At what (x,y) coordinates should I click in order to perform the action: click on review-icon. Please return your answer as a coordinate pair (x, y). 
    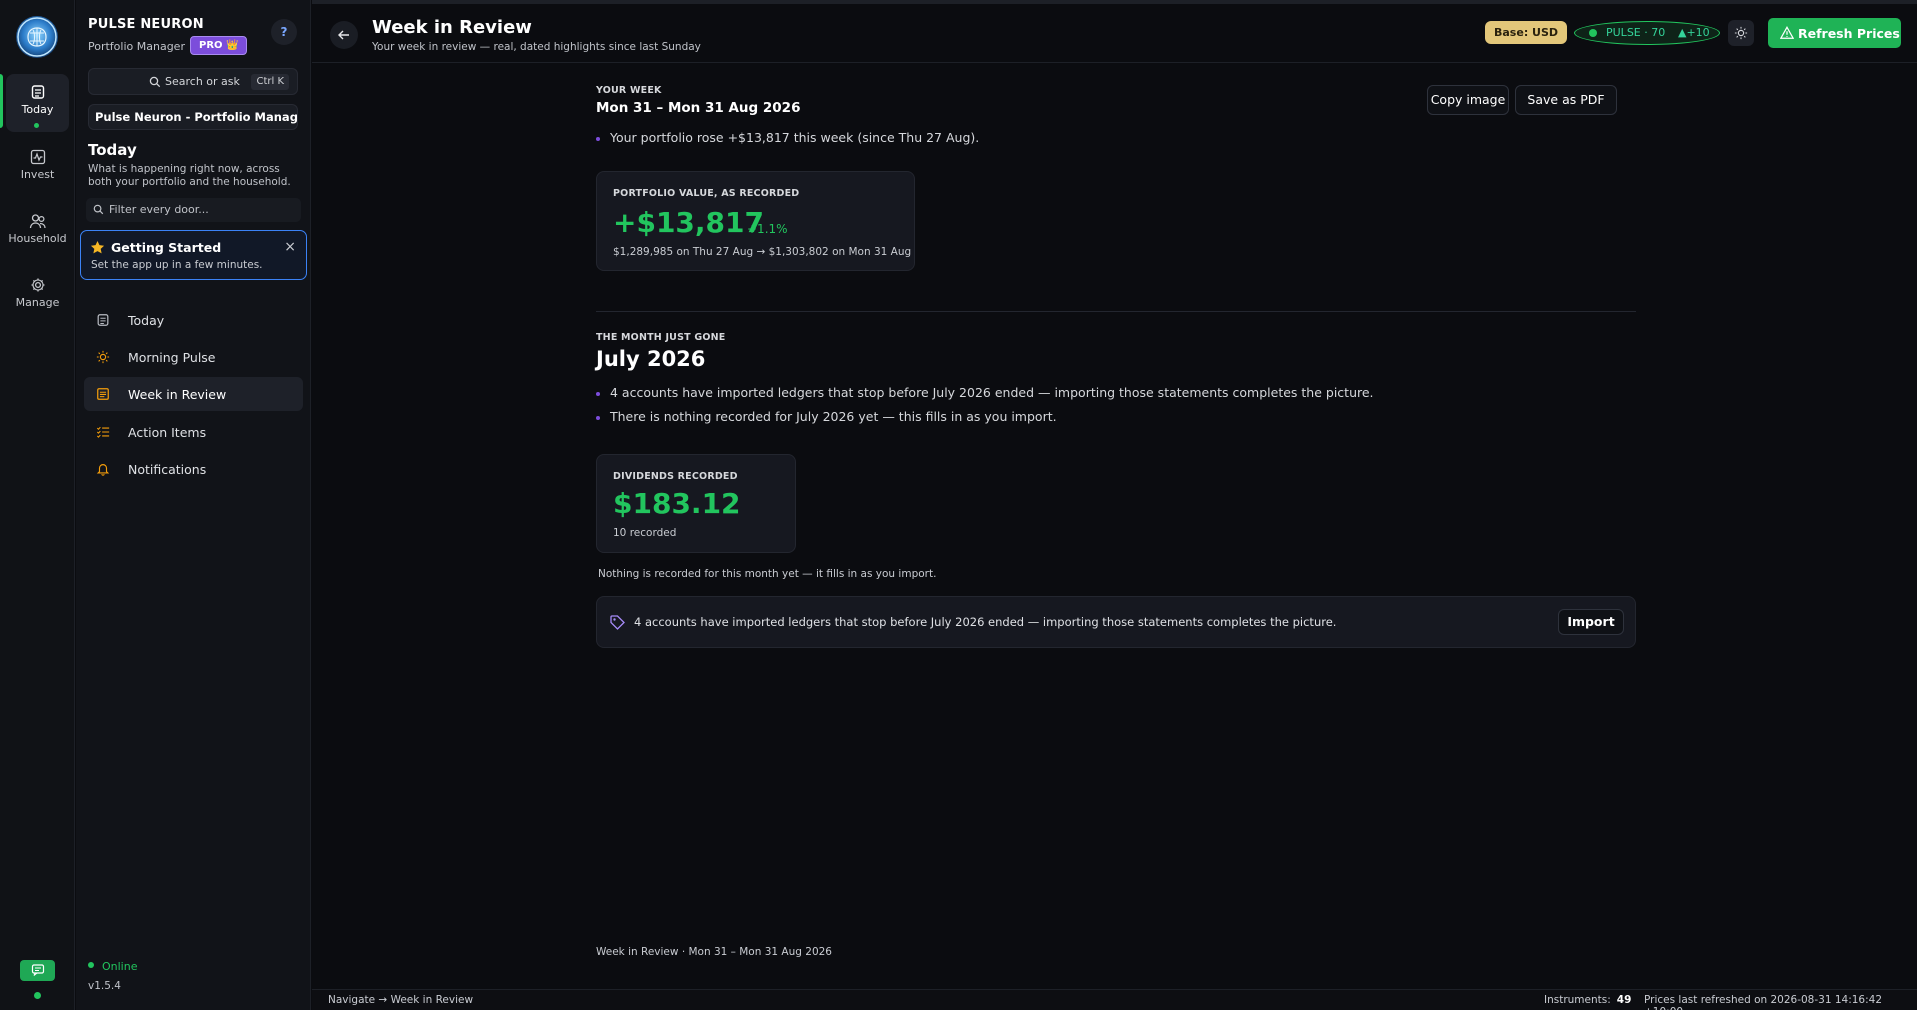
    Looking at the image, I should click on (103, 394).